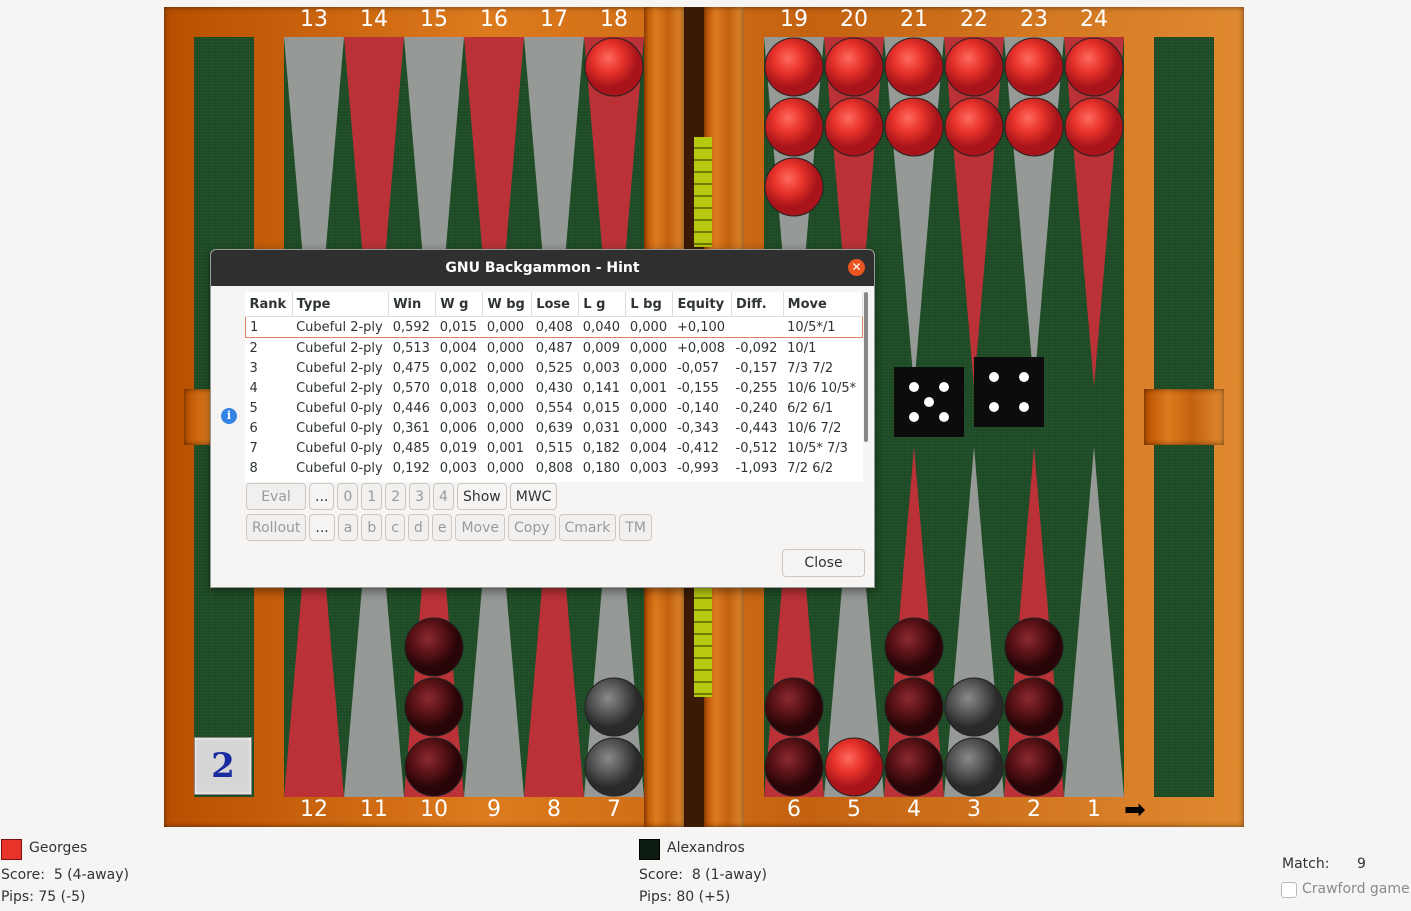 Image resolution: width=1411 pixels, height=911 pixels. I want to click on column-header: Win, so click(412, 304).